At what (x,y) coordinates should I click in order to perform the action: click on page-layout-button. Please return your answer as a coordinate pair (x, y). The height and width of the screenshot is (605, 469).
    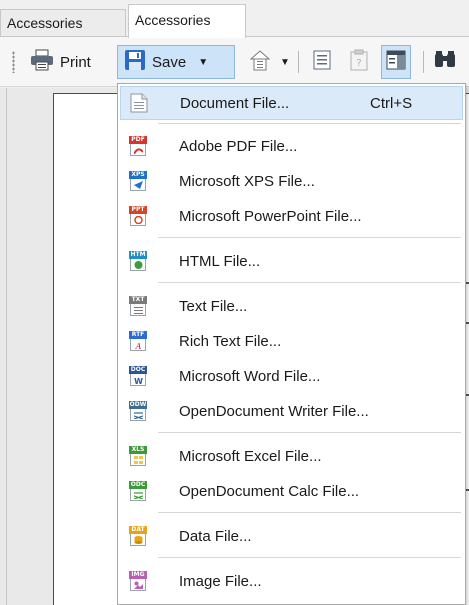
    Looking at the image, I should click on (396, 62).